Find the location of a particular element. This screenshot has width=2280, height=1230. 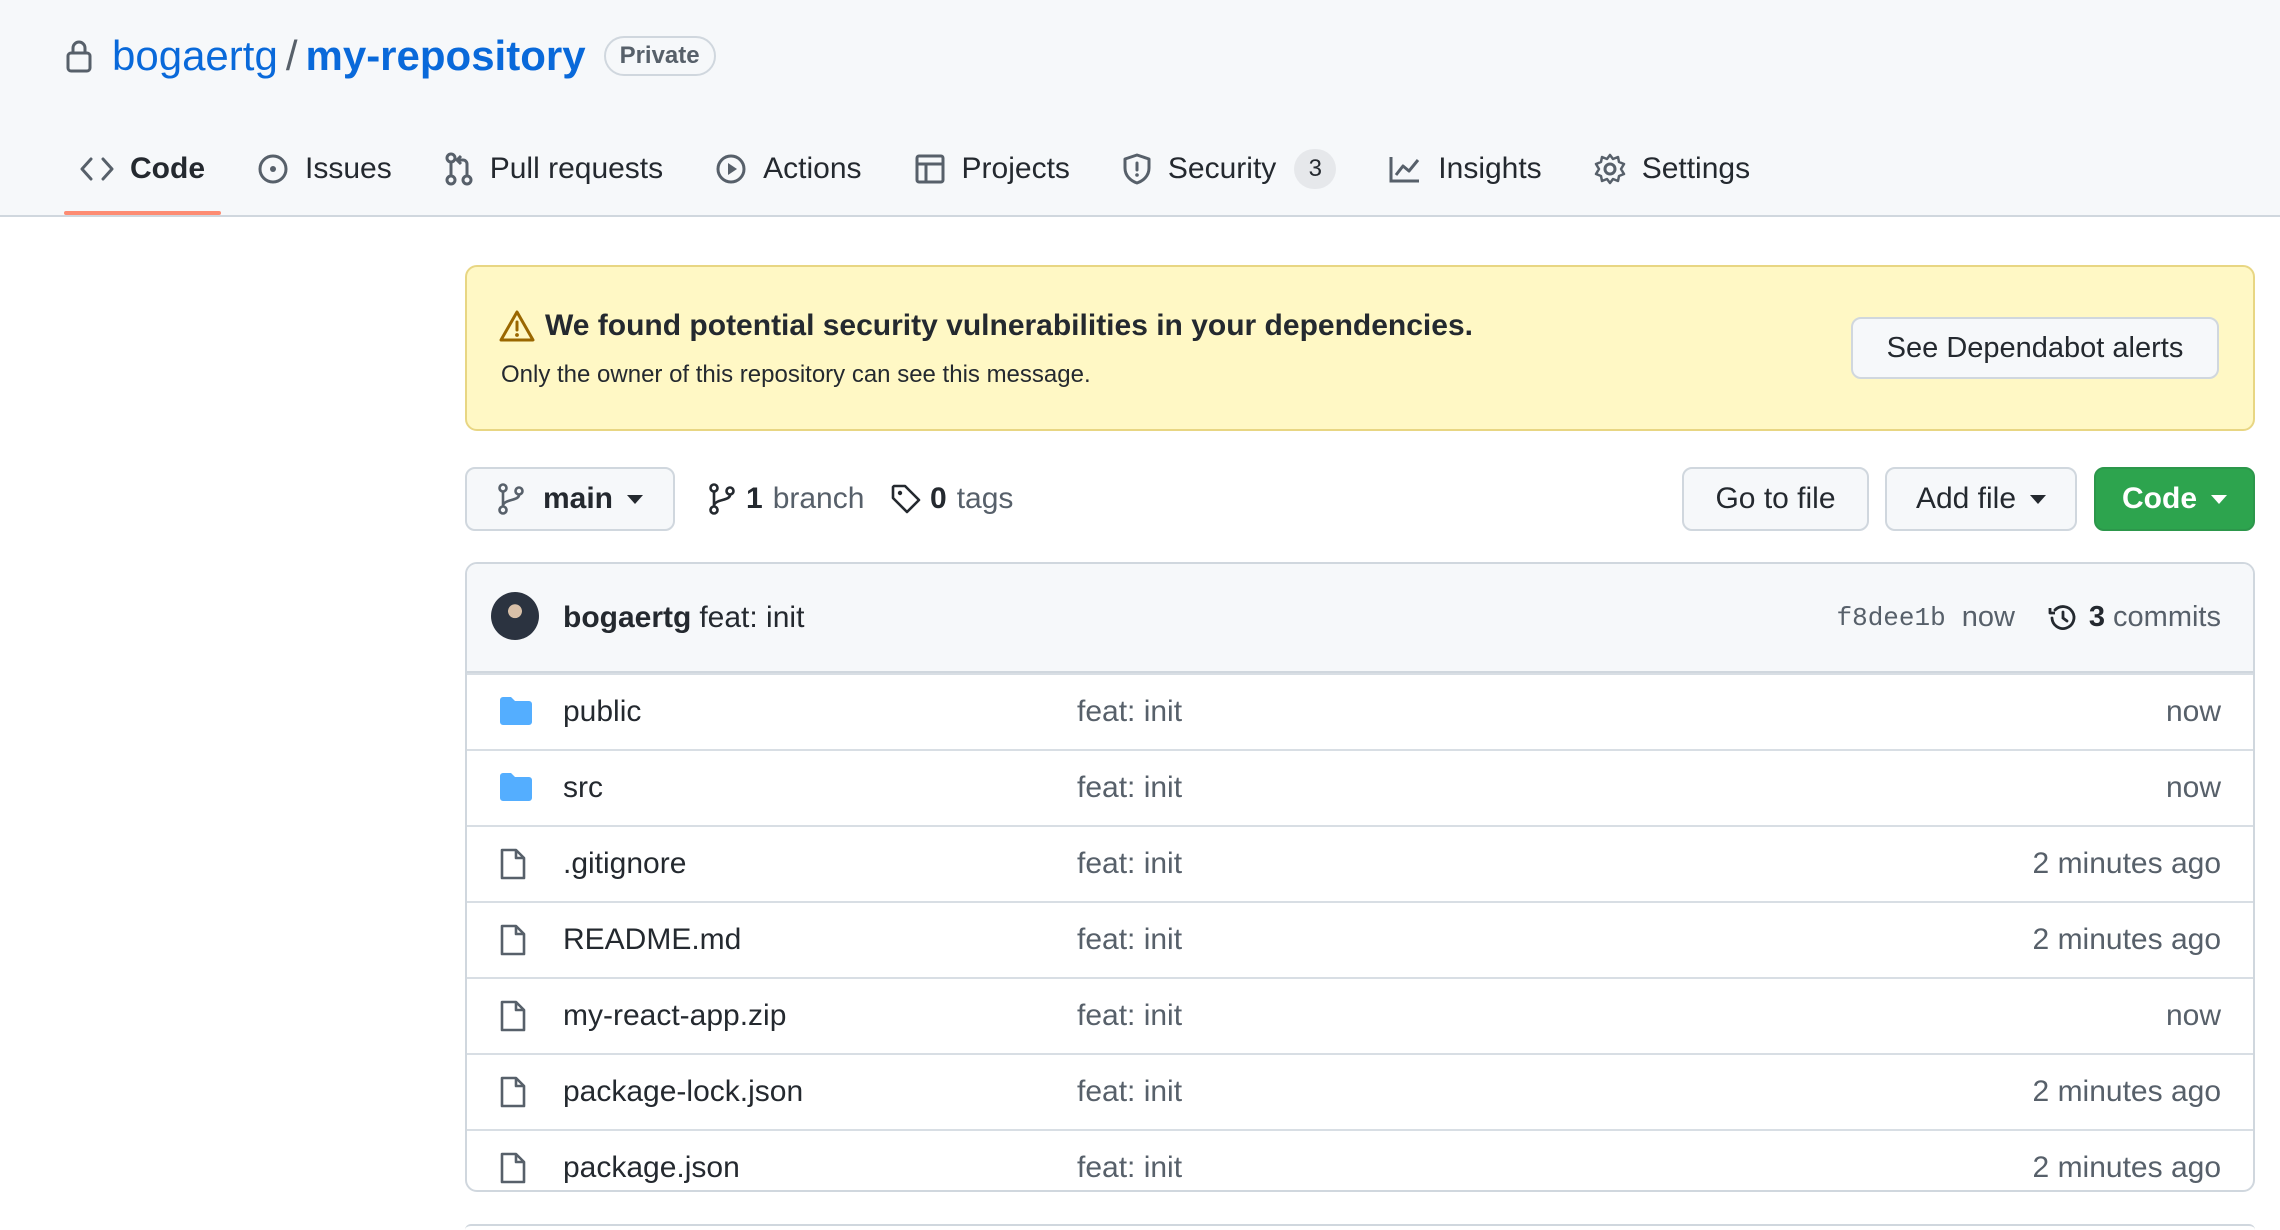

code-dropdown-button: Code is located at coordinates (2174, 499).